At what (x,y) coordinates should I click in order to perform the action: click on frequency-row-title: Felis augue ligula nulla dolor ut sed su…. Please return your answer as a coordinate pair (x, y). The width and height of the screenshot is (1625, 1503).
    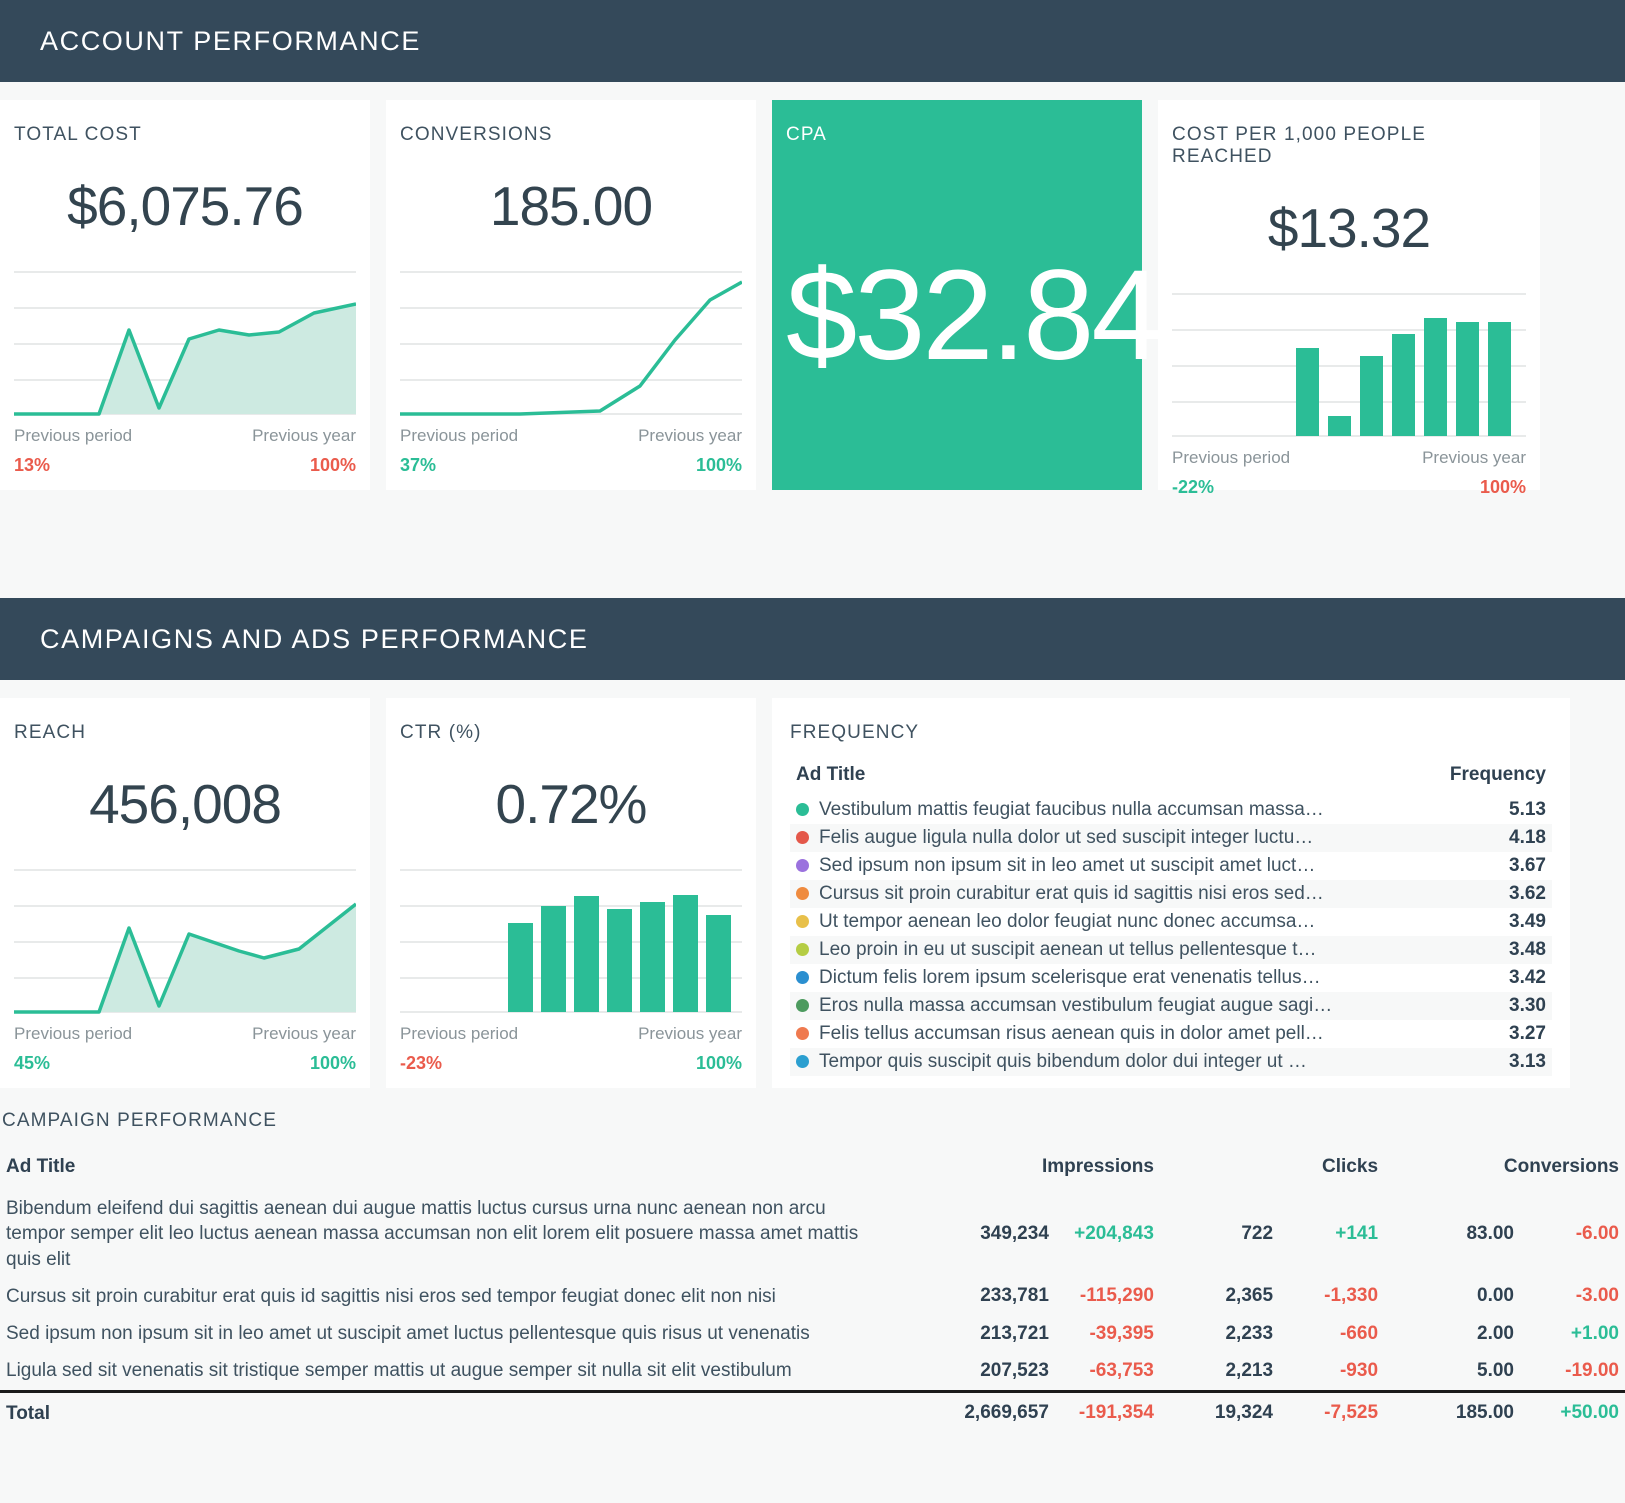
    Looking at the image, I should click on (1108, 838).